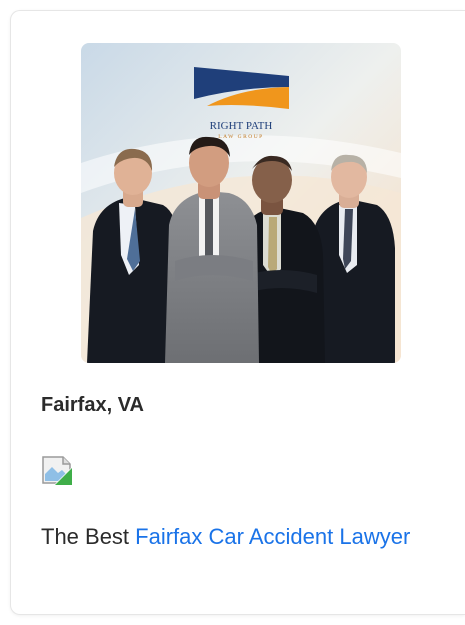 The width and height of the screenshot is (465, 625). Describe the element at coordinates (241, 126) in the screenshot. I see `logo-name: RIGHT PATH` at that location.